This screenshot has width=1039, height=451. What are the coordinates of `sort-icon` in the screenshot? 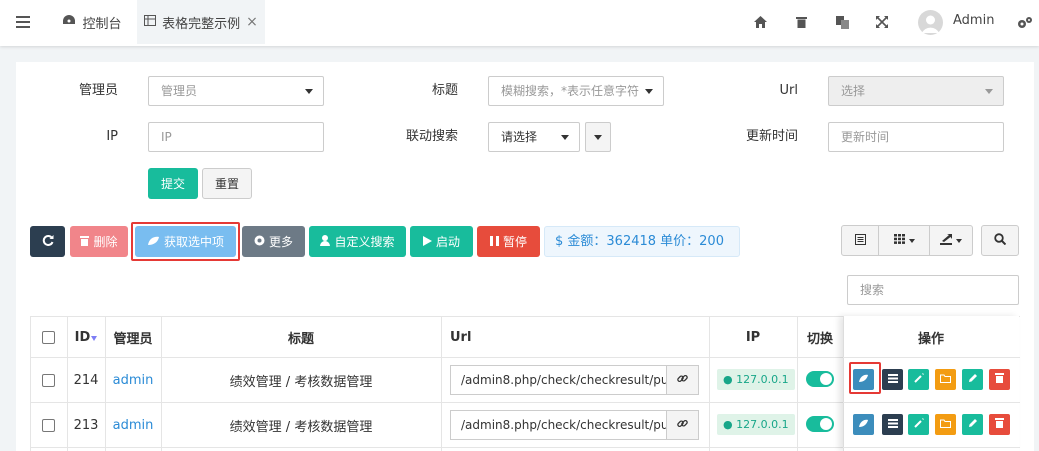 It's located at (94, 337).